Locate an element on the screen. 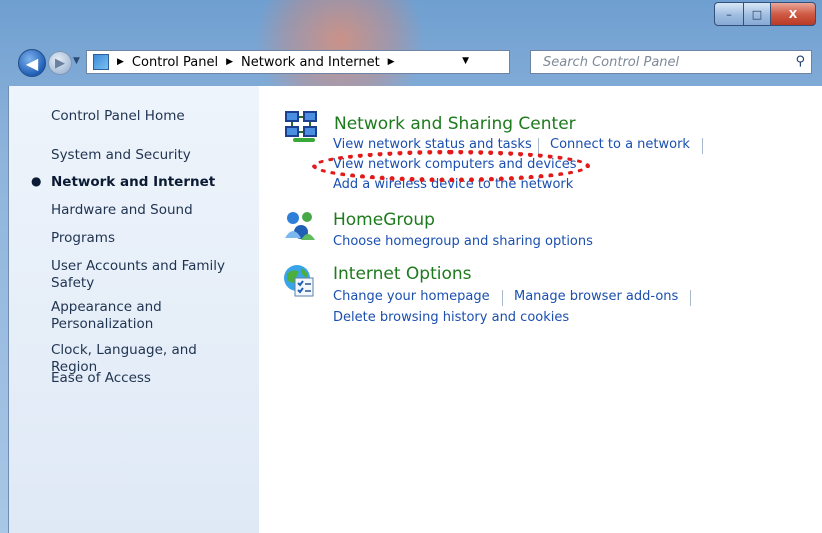  sidebar-item-appearance: Appearance and Personalization is located at coordinates (146, 316).